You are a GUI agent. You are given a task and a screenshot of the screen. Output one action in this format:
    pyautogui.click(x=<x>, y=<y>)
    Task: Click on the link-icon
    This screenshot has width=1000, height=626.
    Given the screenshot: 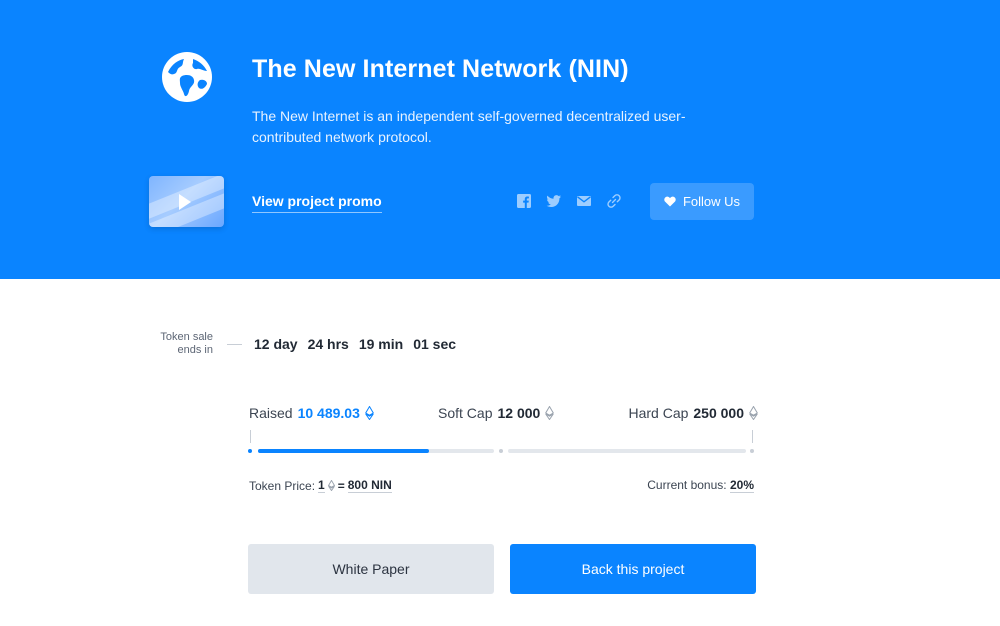 What is the action you would take?
    pyautogui.click(x=614, y=201)
    